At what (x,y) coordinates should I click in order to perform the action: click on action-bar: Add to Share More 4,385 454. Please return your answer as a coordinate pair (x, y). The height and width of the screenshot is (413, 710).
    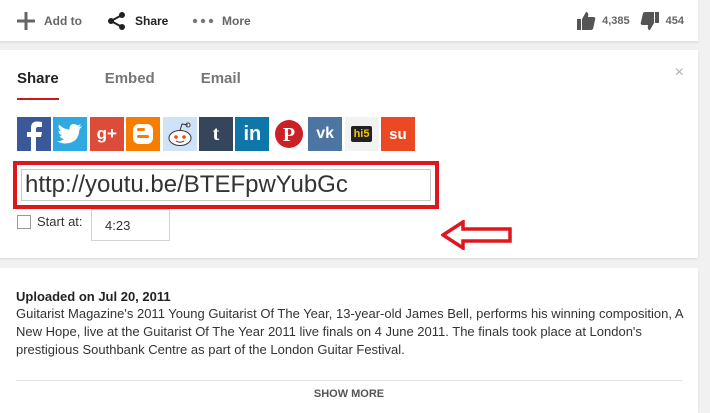
    Looking at the image, I should click on (349, 21).